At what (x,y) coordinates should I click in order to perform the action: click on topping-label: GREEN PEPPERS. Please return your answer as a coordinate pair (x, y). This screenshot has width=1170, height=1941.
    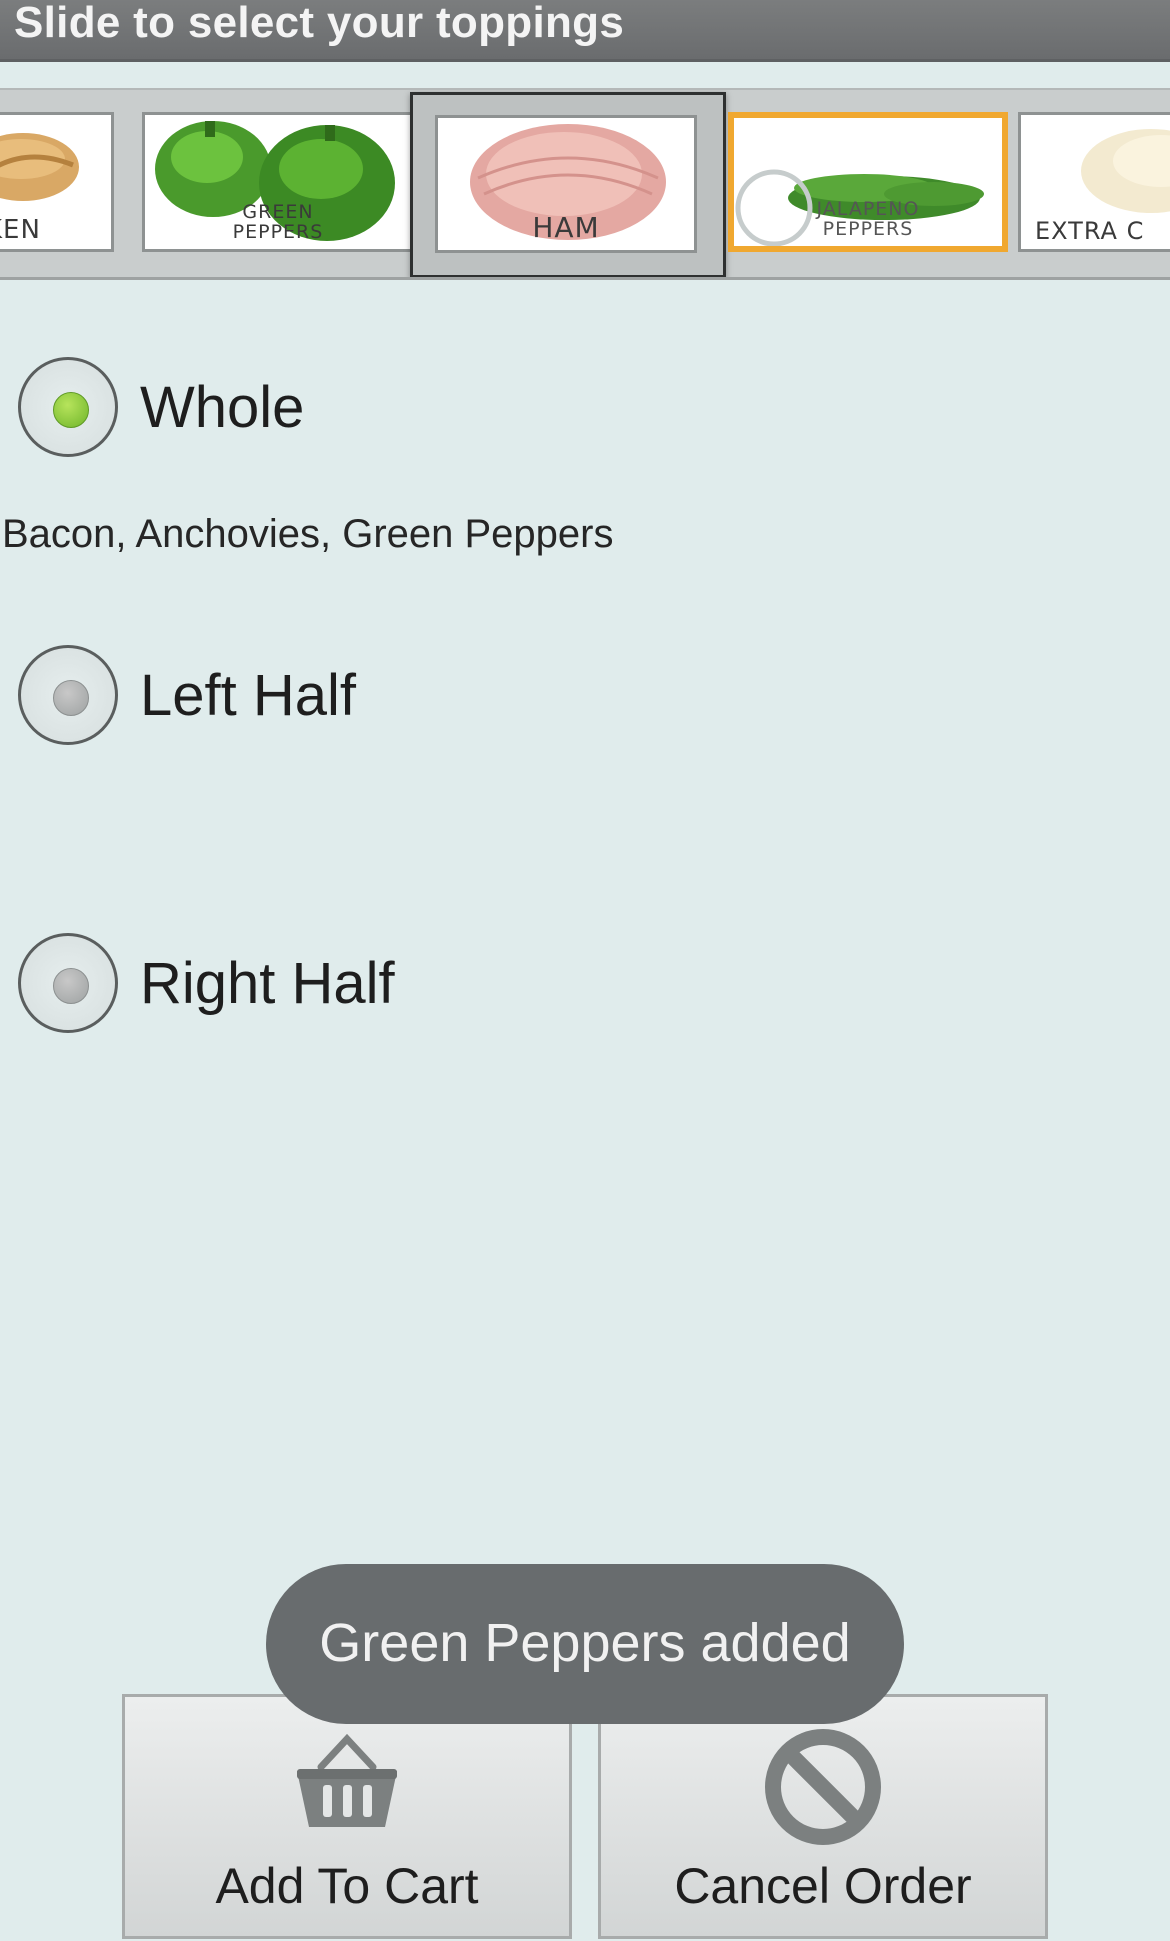
    Looking at the image, I should click on (278, 222).